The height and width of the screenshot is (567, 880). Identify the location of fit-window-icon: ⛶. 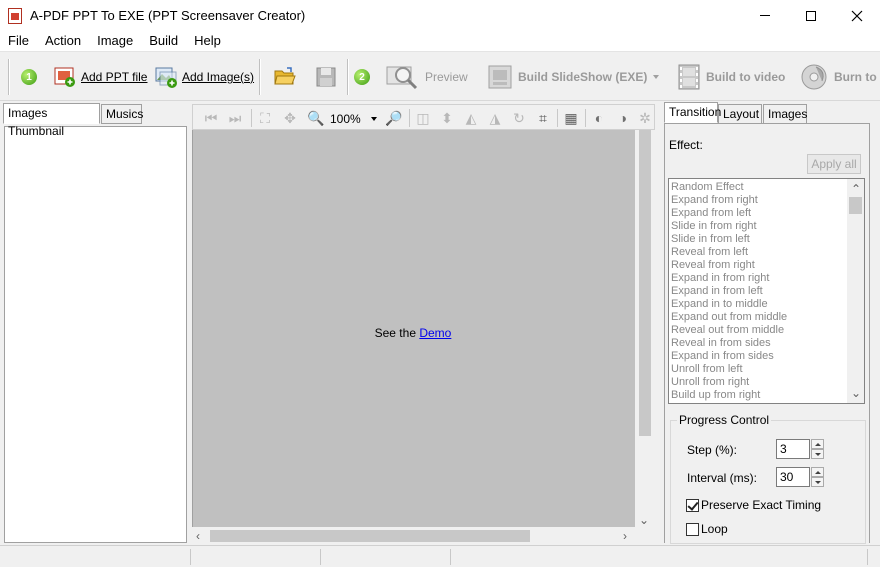
(265, 118).